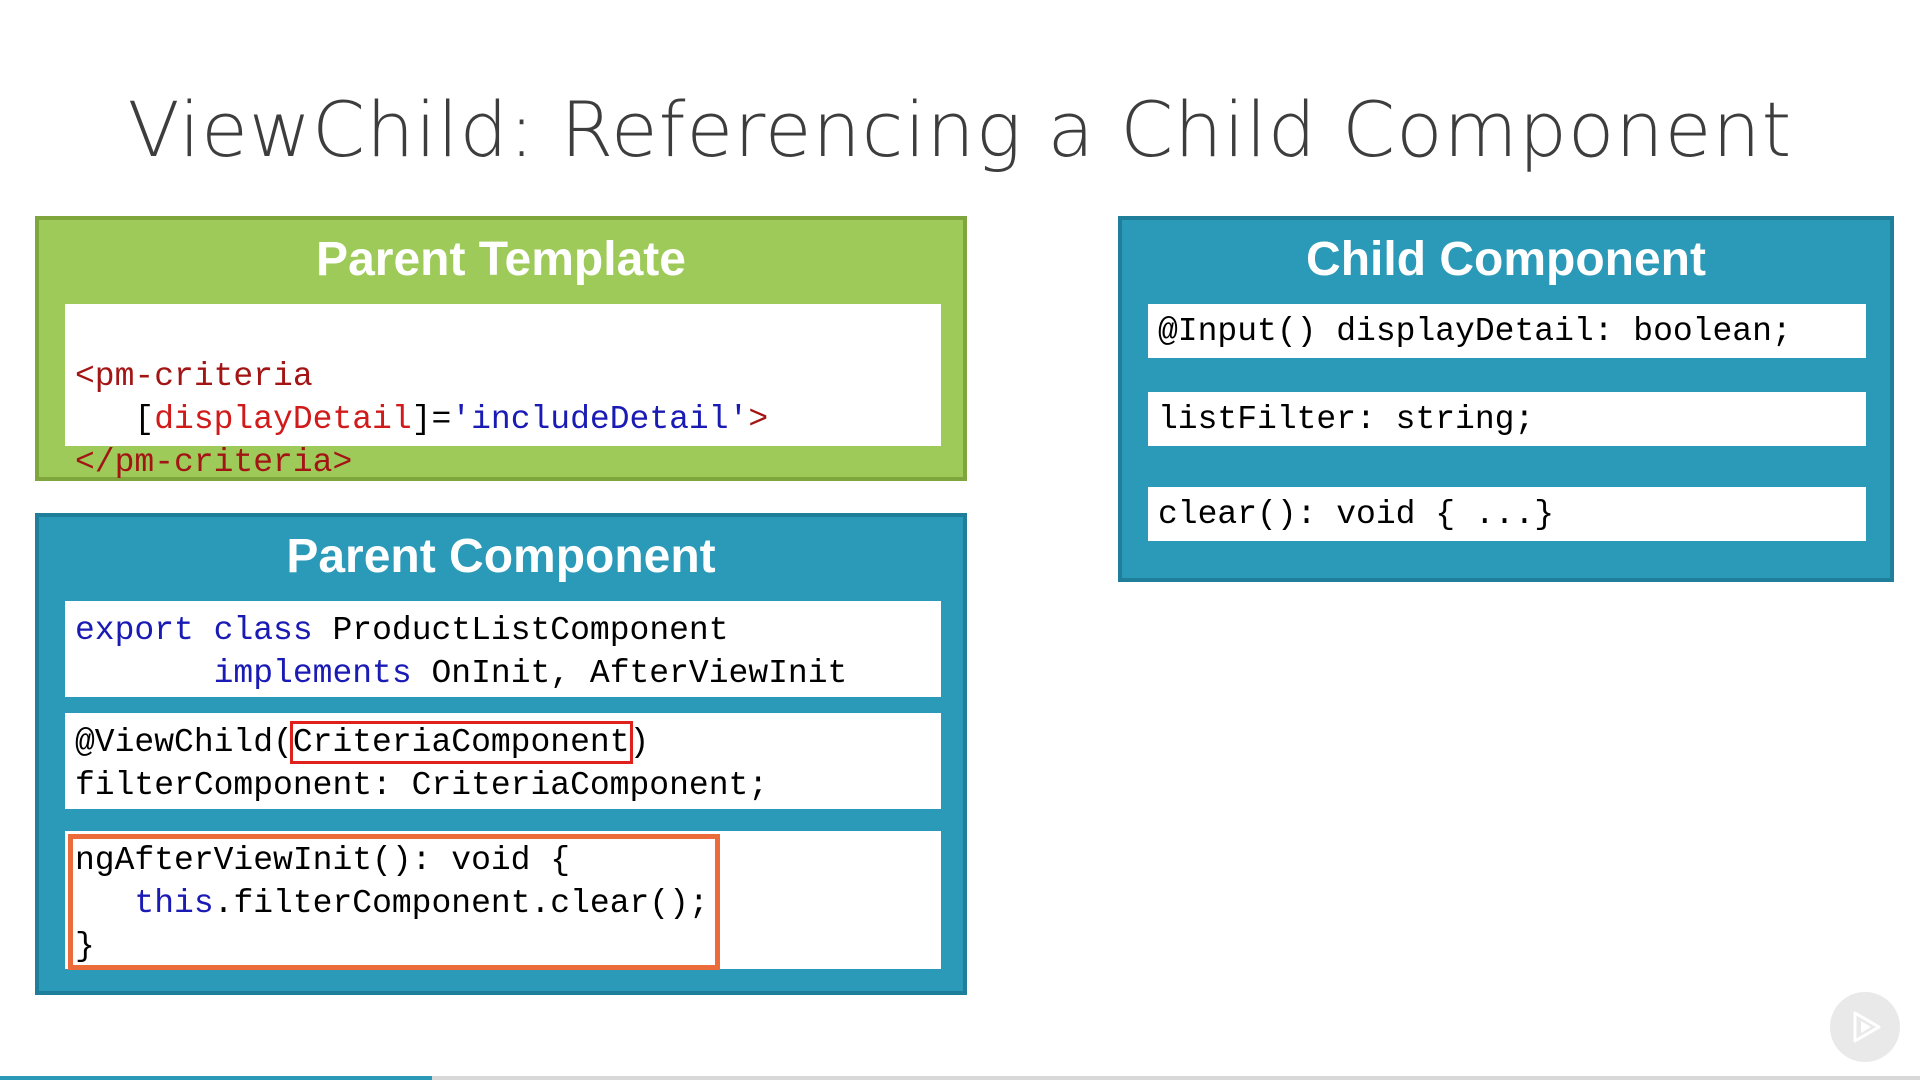 This screenshot has height=1080, width=1920. What do you see at coordinates (312, 673) in the screenshot?
I see `implements-keyword: implements` at bounding box center [312, 673].